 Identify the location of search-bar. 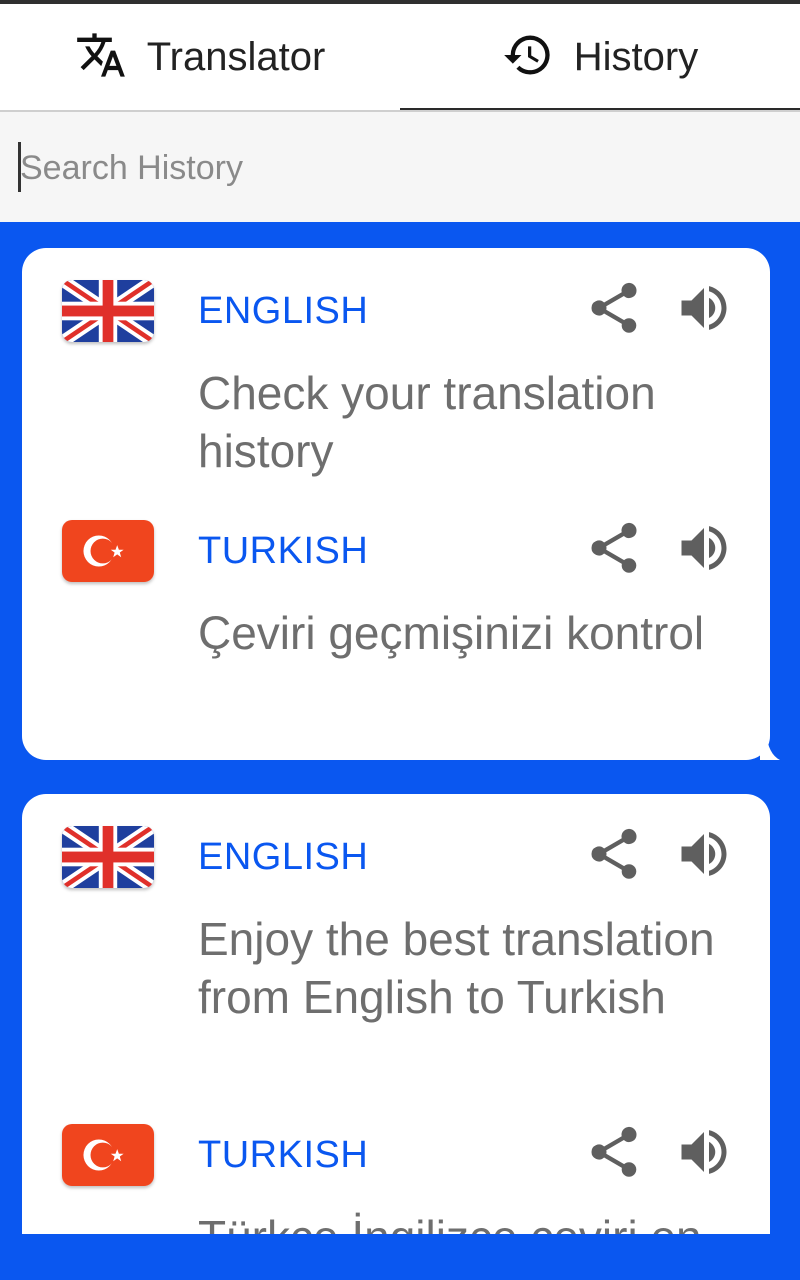
(400, 167).